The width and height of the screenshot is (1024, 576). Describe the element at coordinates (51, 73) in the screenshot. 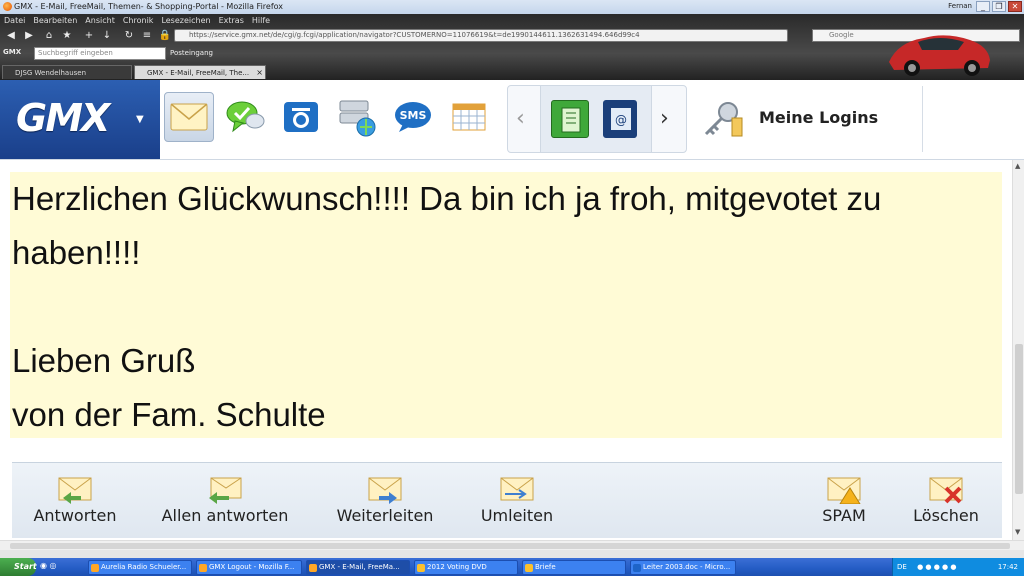

I see `tab-label: DJSG Wendelhausen` at that location.